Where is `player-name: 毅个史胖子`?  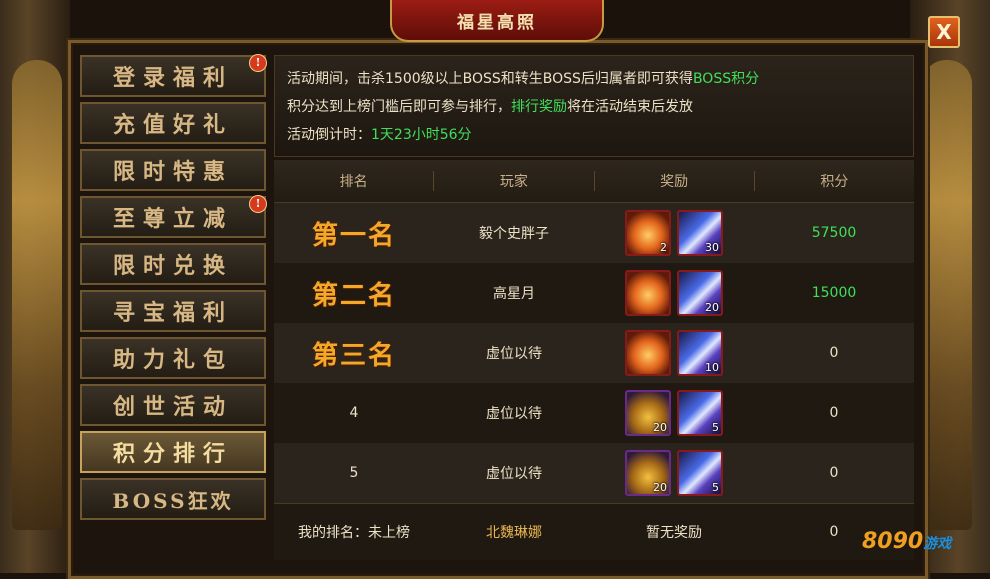 player-name: 毅个史胖子 is located at coordinates (514, 234).